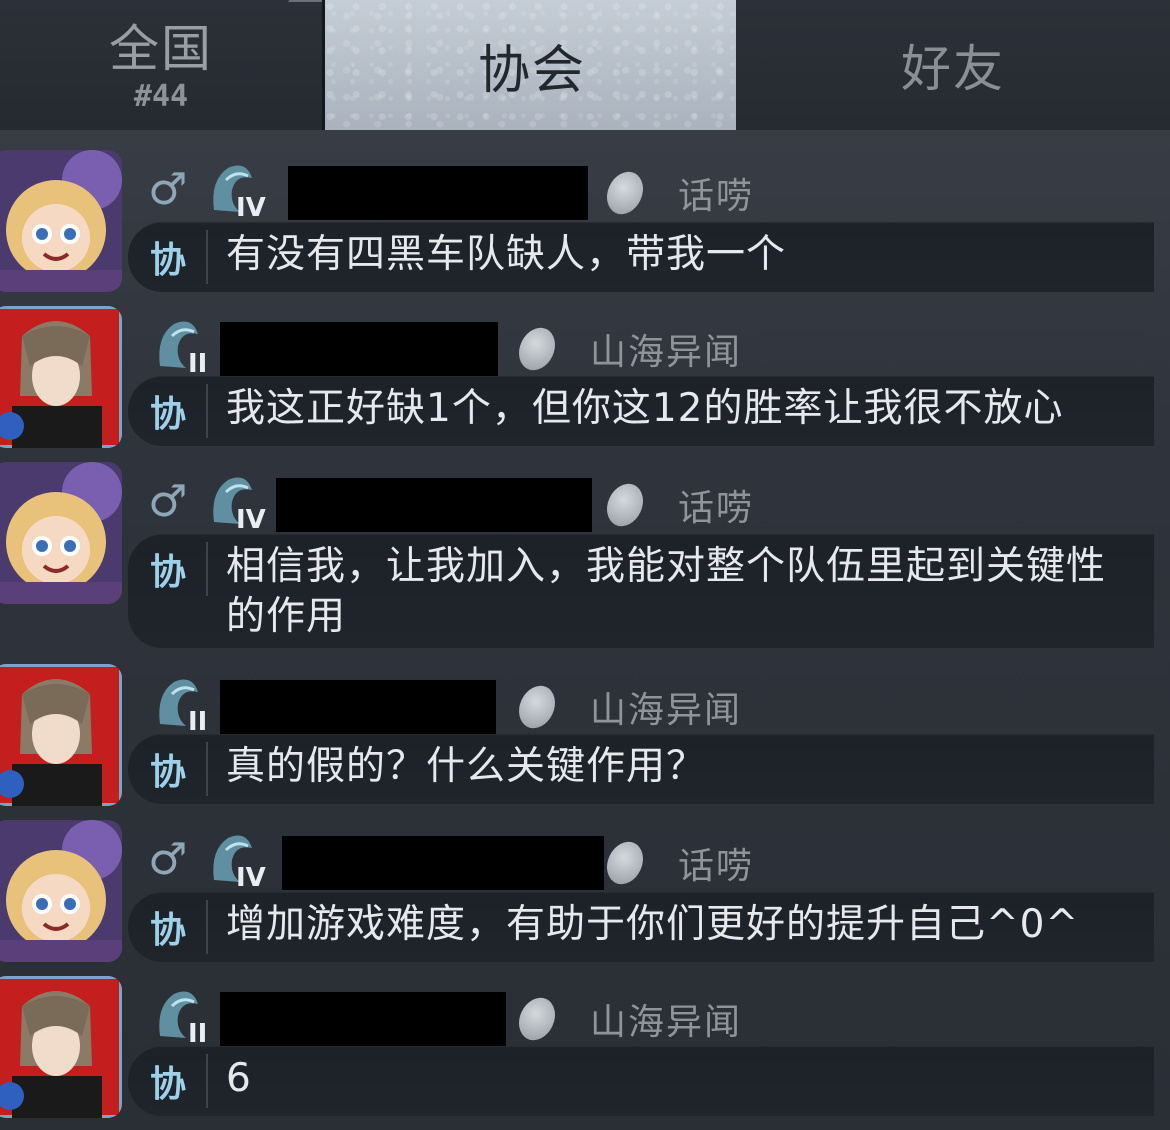  What do you see at coordinates (161, 96) in the screenshot?
I see `national-rank: #44` at bounding box center [161, 96].